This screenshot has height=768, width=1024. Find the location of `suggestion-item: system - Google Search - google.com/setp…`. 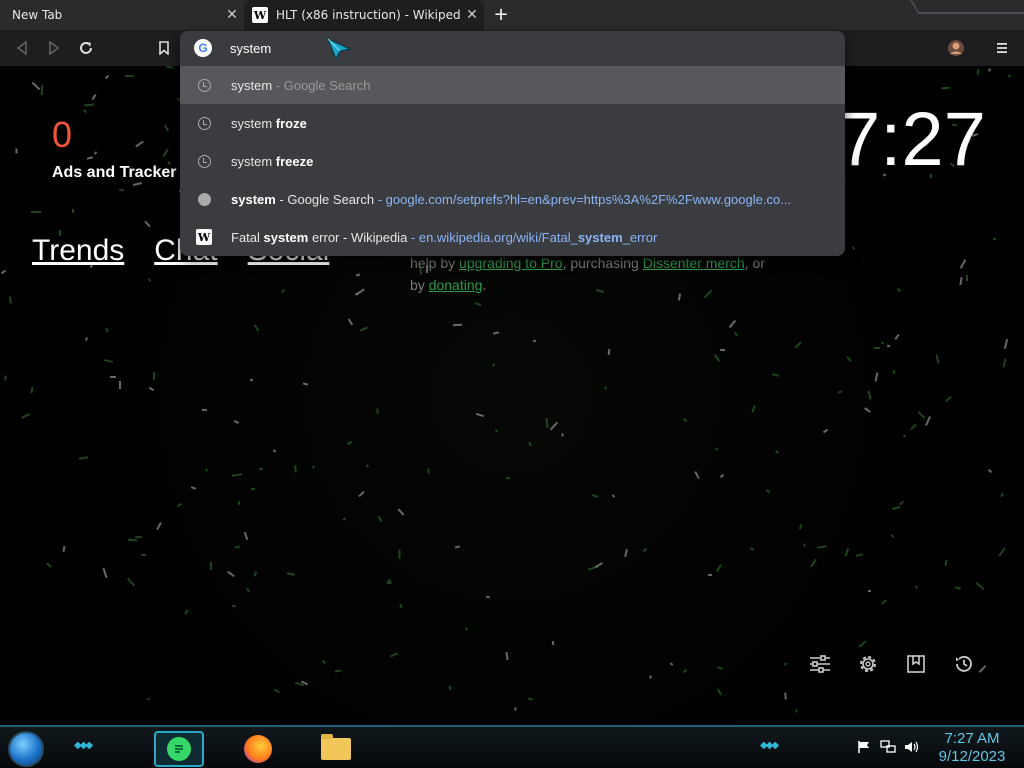

suggestion-item: system - Google Search - google.com/setp… is located at coordinates (512, 199).